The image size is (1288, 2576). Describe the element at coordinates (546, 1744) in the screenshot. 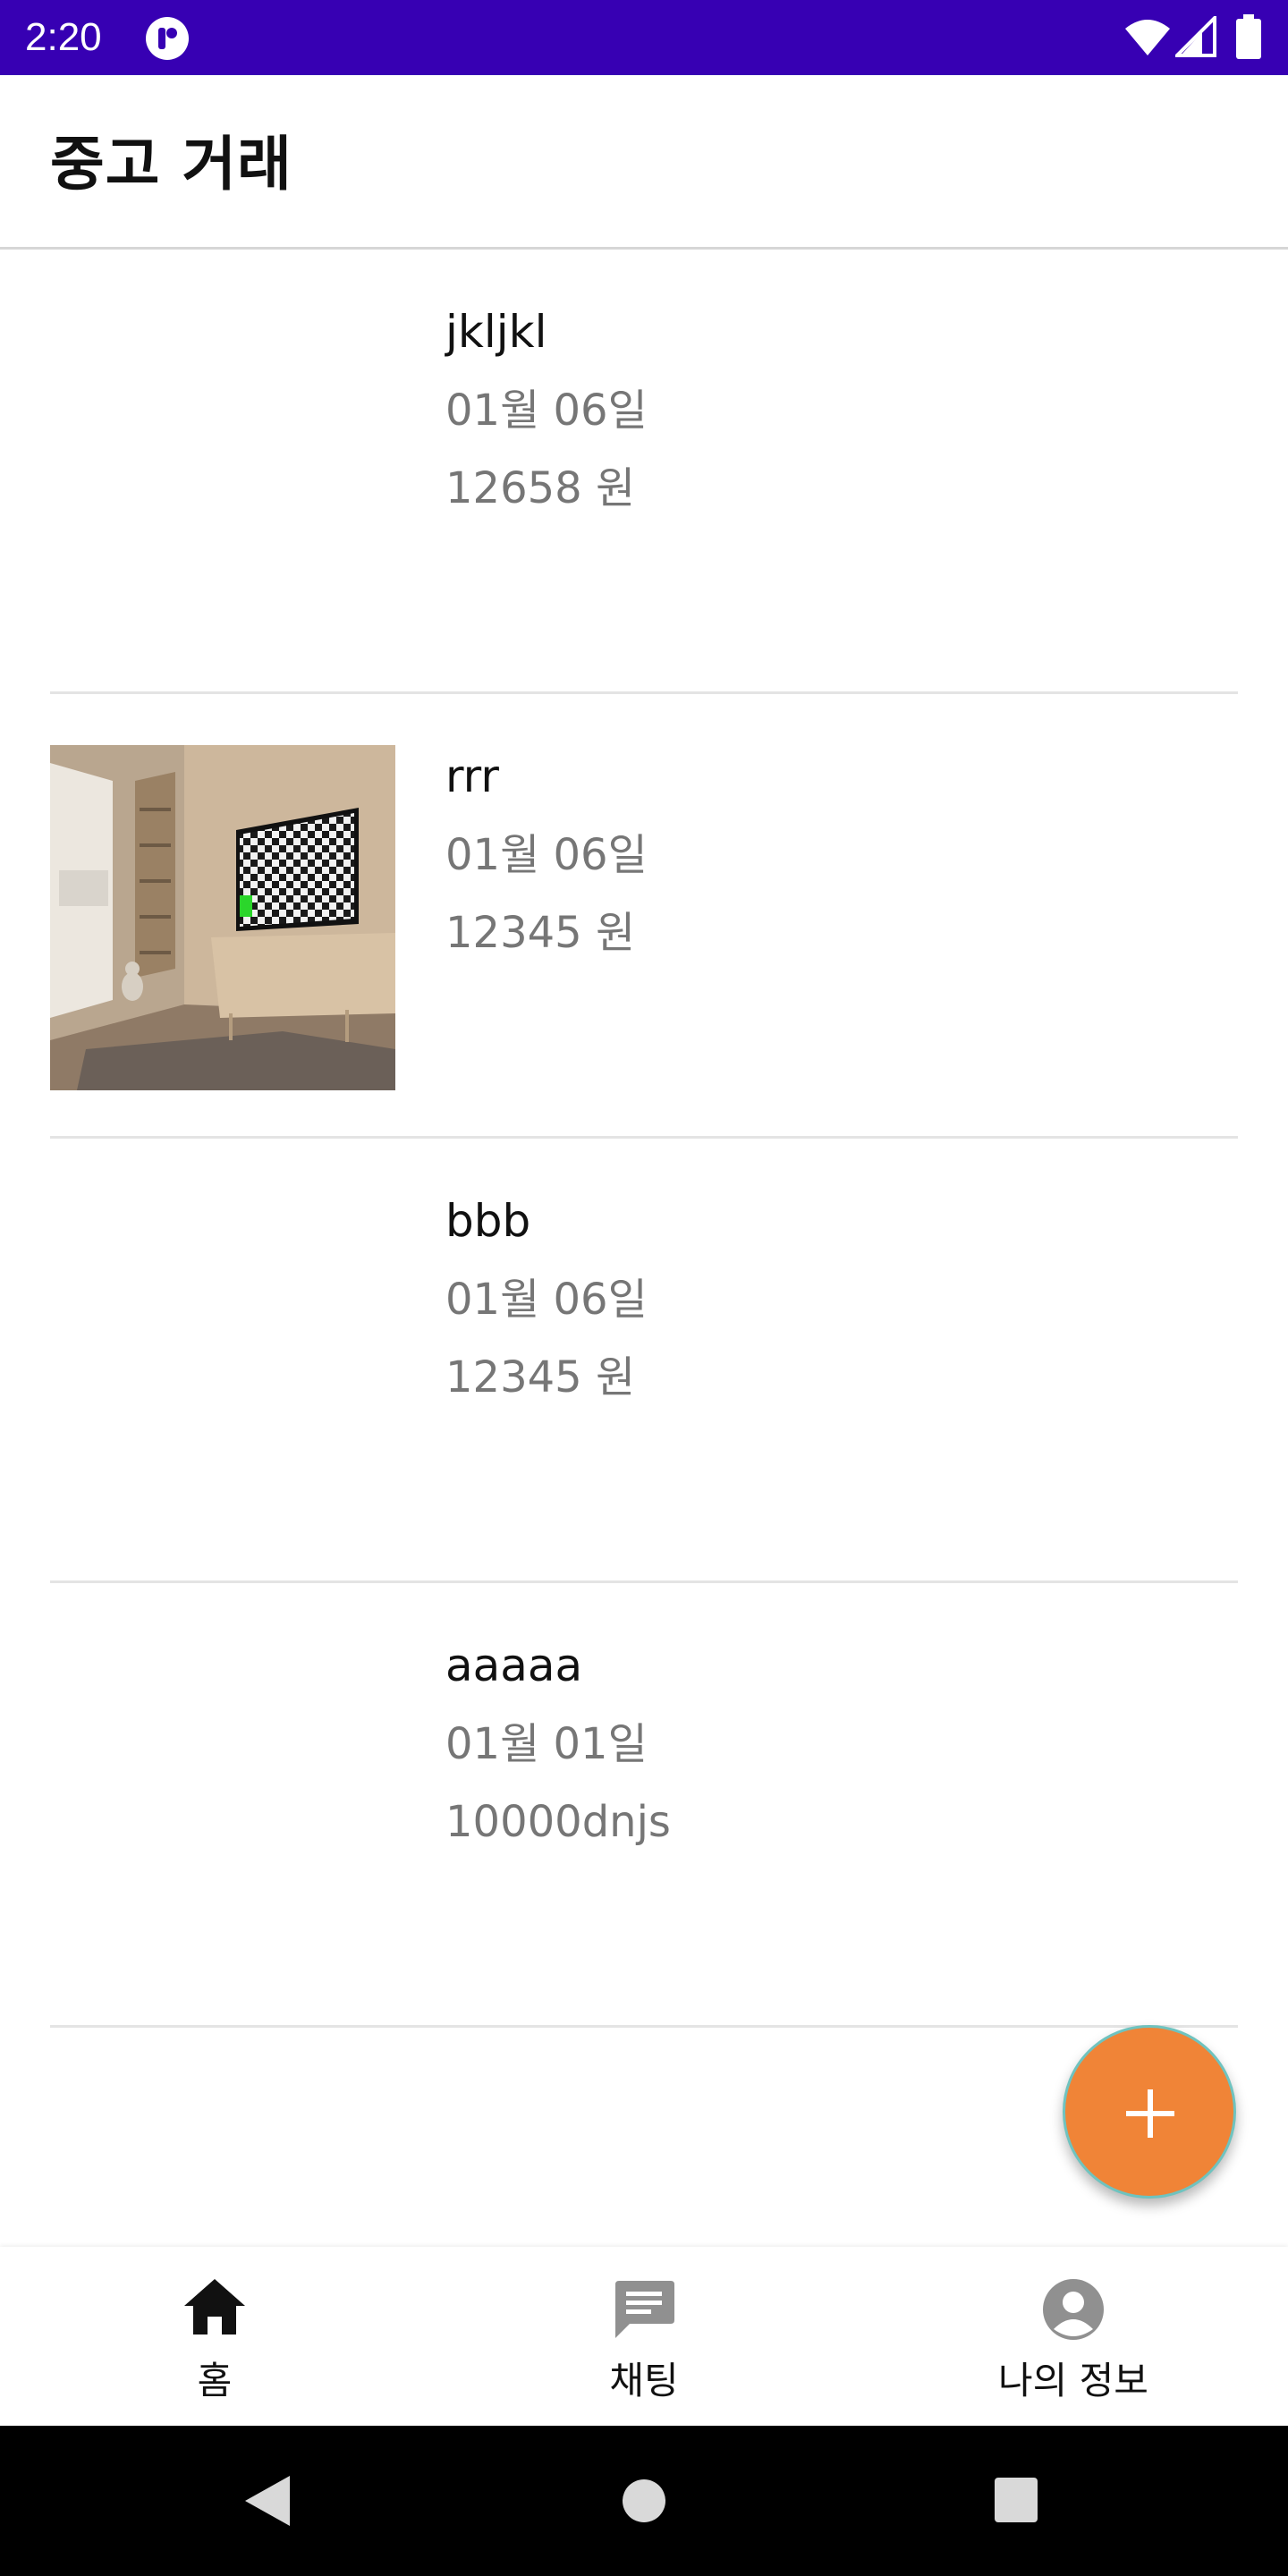

I see `item-date: 01월 01일` at that location.